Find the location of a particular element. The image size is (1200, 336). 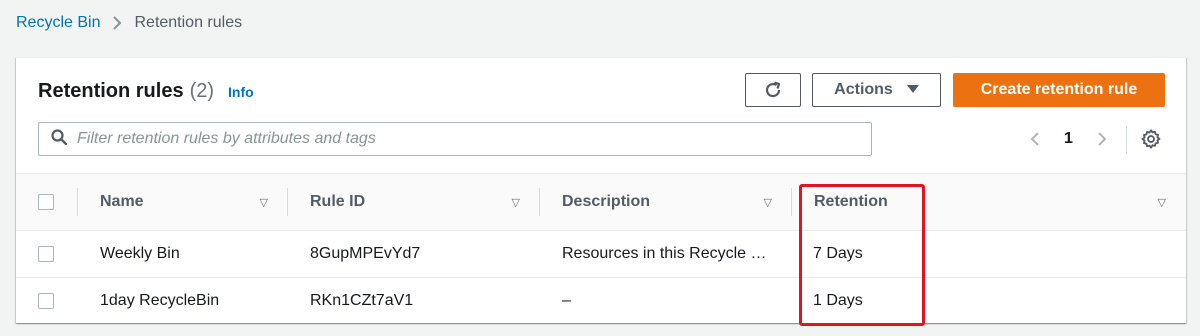

rule-name: Weekly Bin is located at coordinates (140, 253).